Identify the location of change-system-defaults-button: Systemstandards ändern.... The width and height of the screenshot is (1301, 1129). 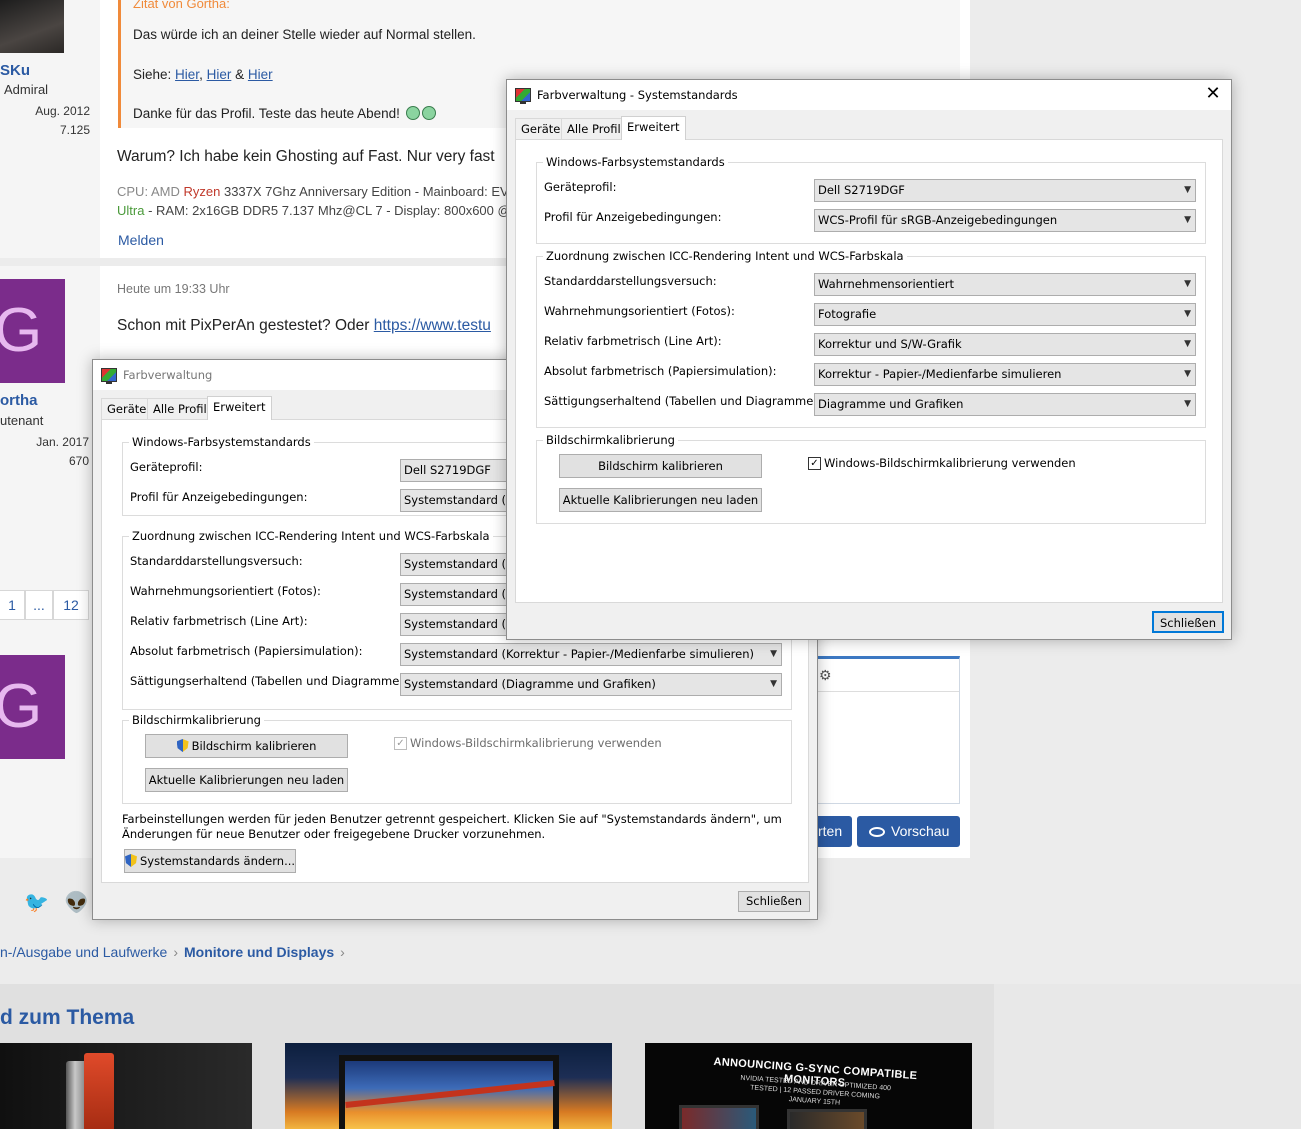
(210, 861).